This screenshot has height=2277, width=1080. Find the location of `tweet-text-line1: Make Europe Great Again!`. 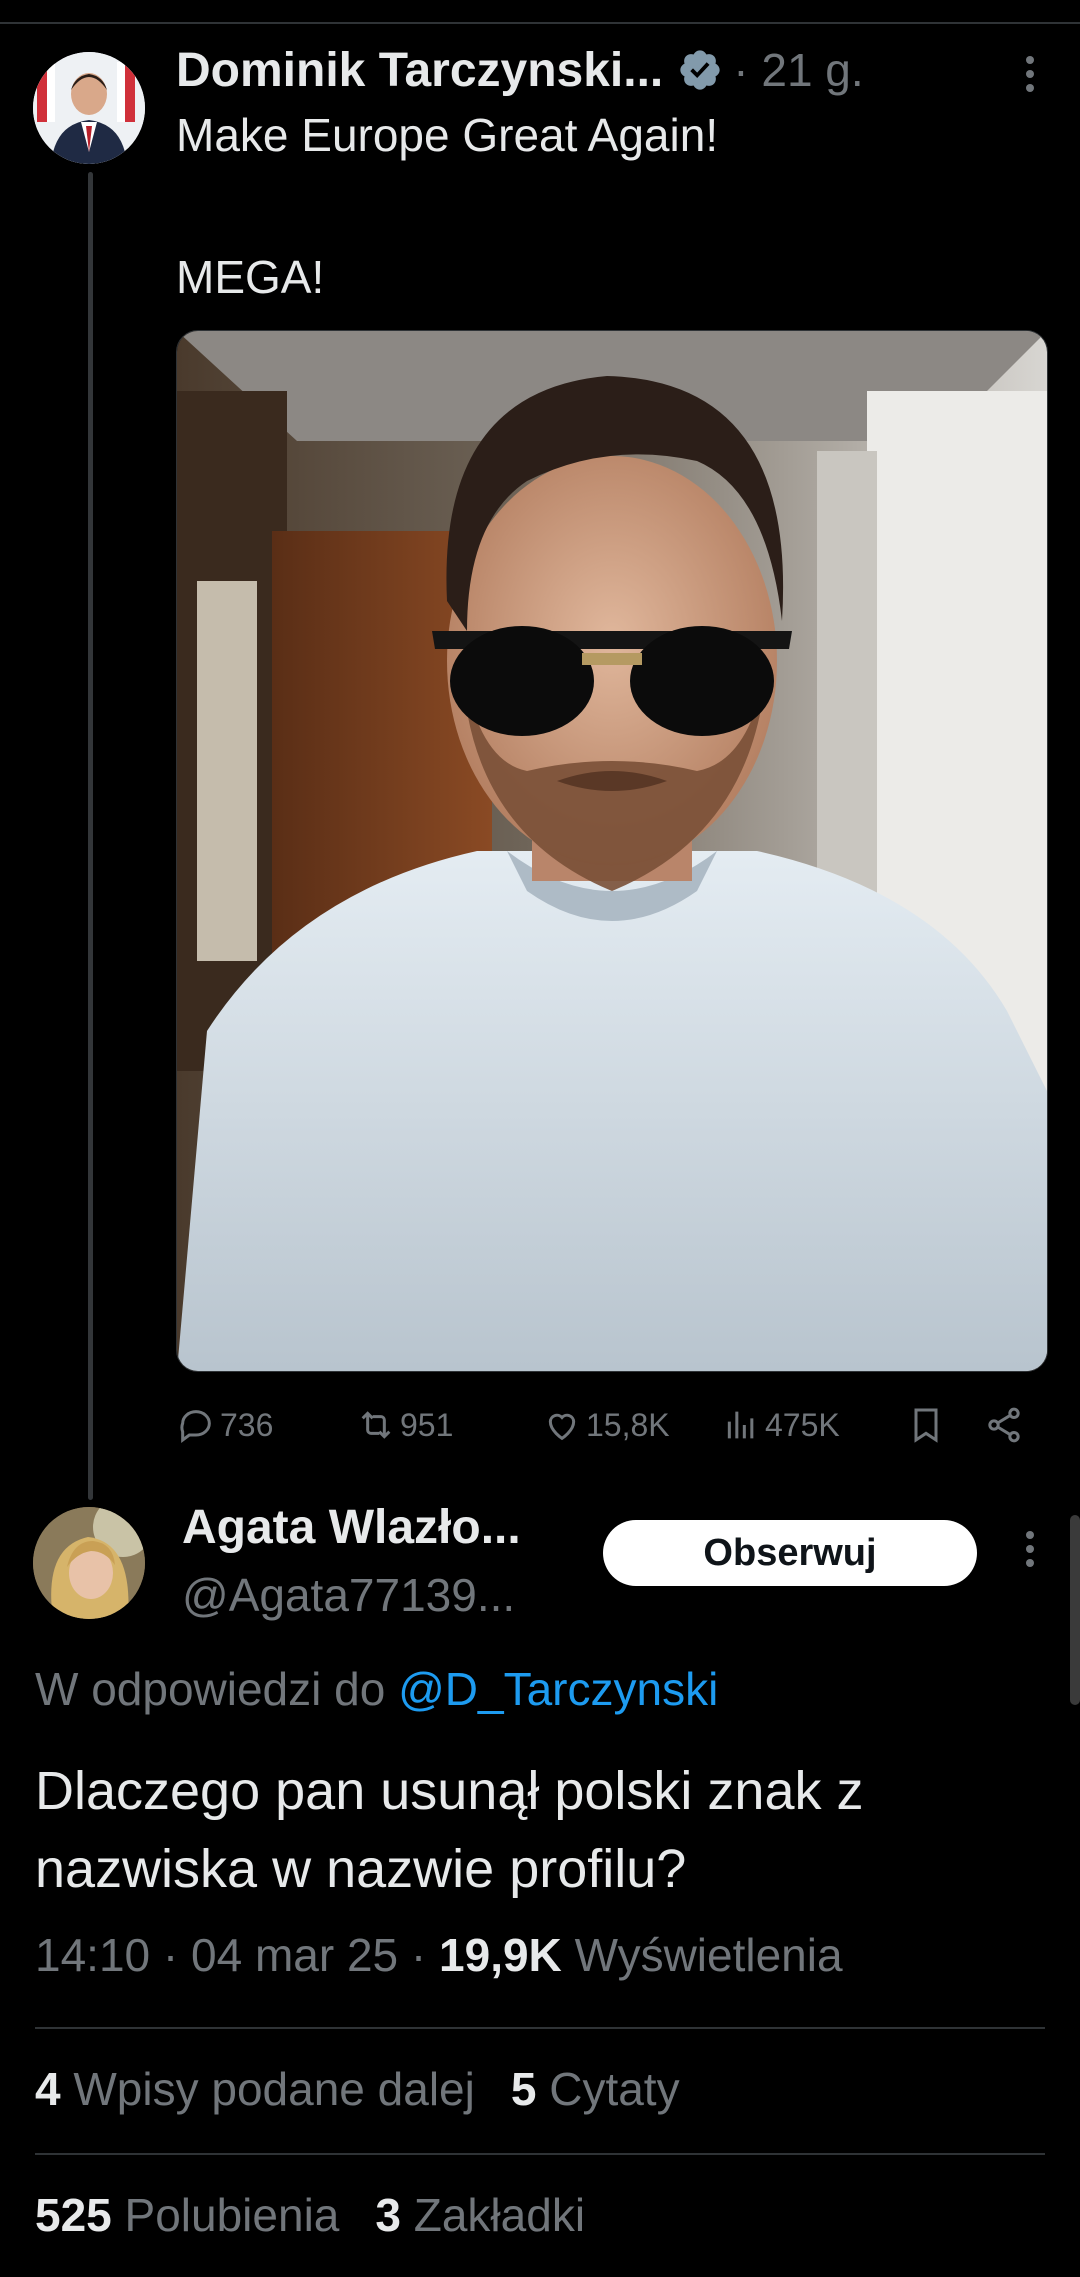

tweet-text-line1: Make Europe Great Again! is located at coordinates (447, 135).